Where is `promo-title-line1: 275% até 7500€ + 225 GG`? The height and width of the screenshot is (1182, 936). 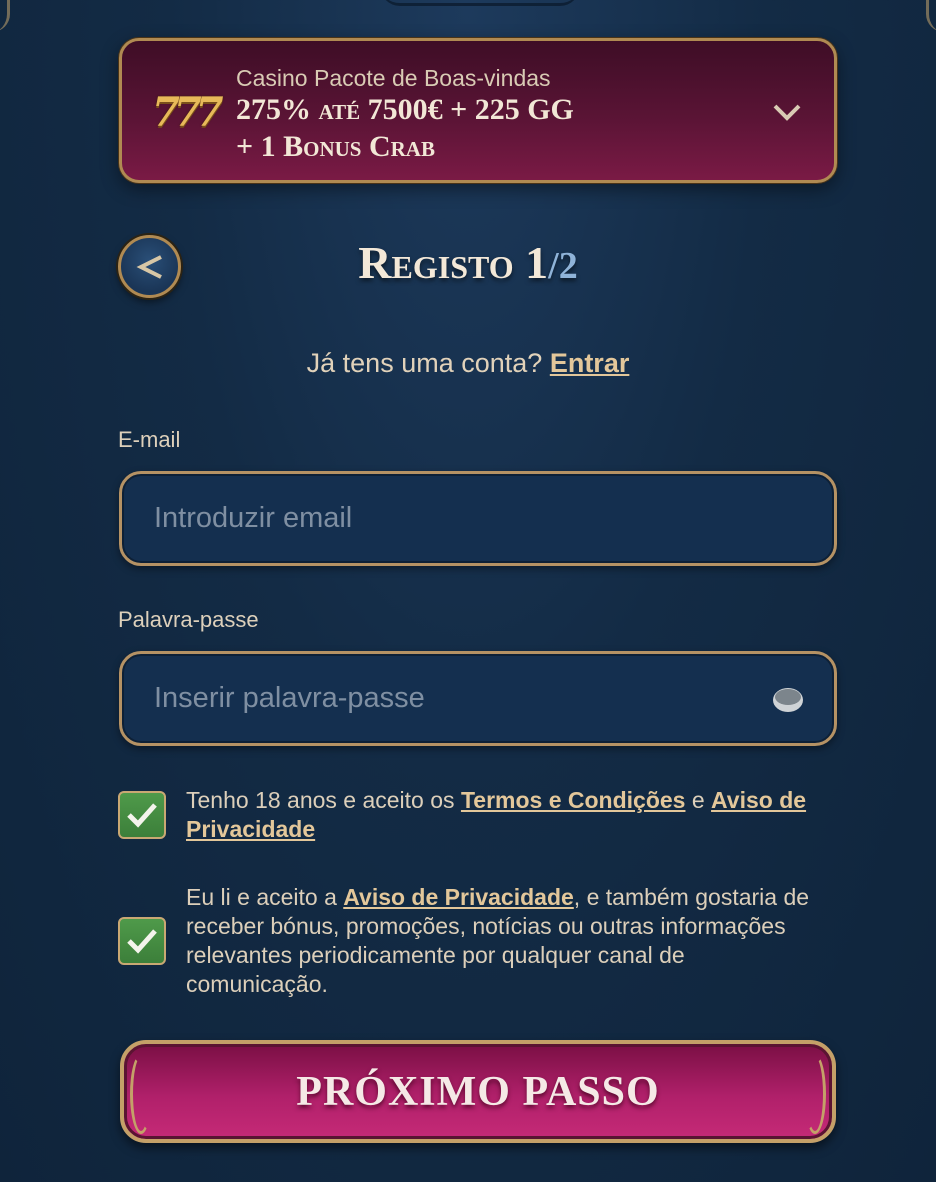
promo-title-line1: 275% até 7500€ + 225 GG is located at coordinates (405, 109).